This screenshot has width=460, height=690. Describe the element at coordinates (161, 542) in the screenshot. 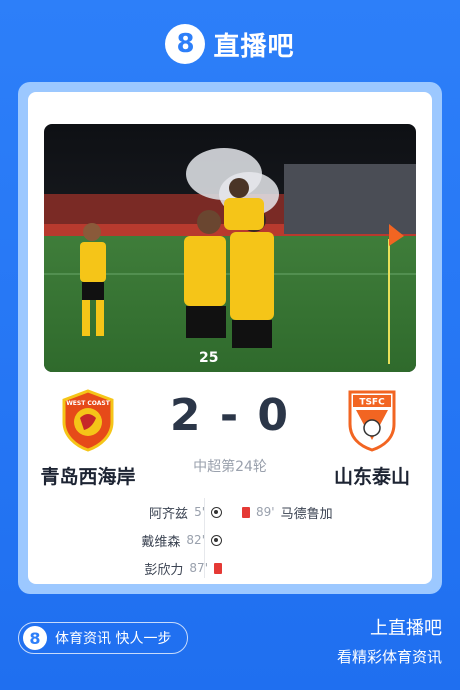

I see `event-player: 戴维森` at that location.